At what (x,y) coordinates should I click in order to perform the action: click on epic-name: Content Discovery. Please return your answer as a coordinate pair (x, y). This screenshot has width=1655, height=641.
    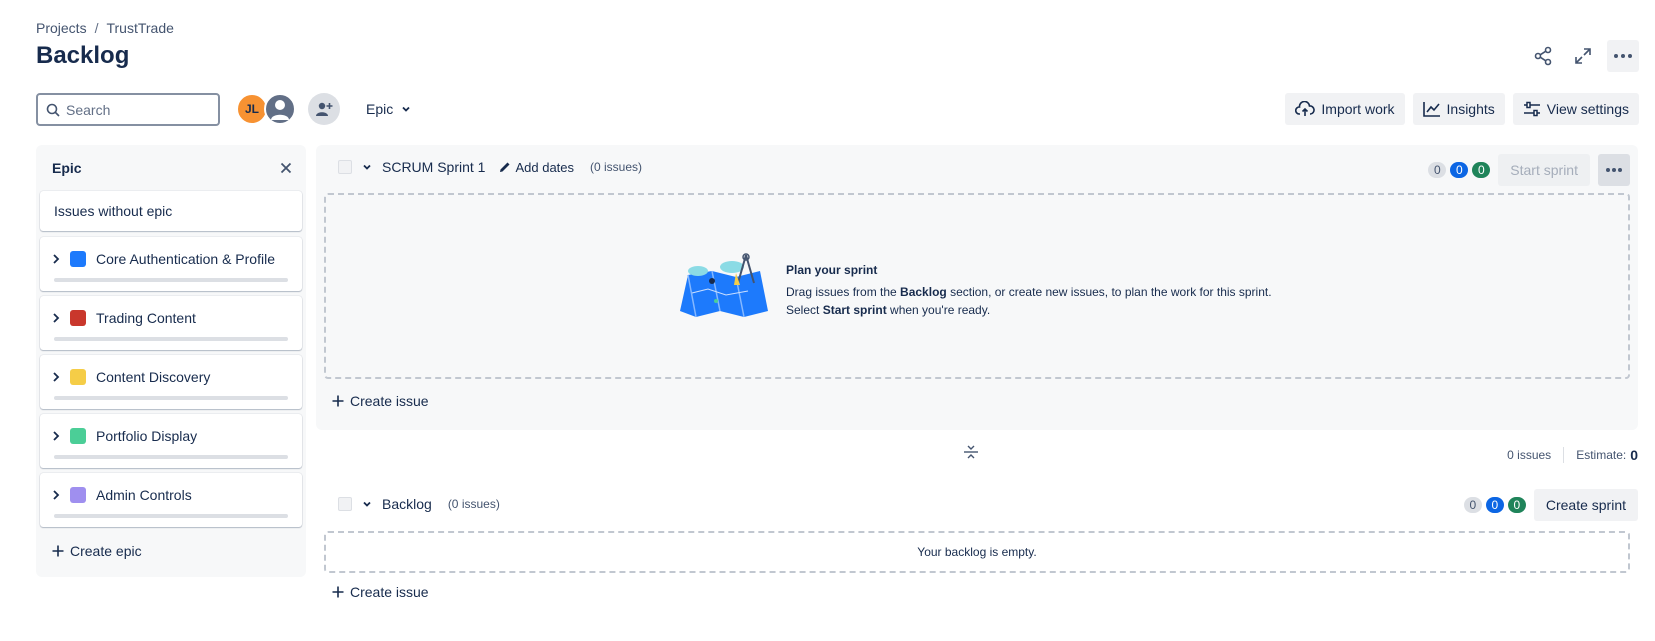
    Looking at the image, I should click on (153, 377).